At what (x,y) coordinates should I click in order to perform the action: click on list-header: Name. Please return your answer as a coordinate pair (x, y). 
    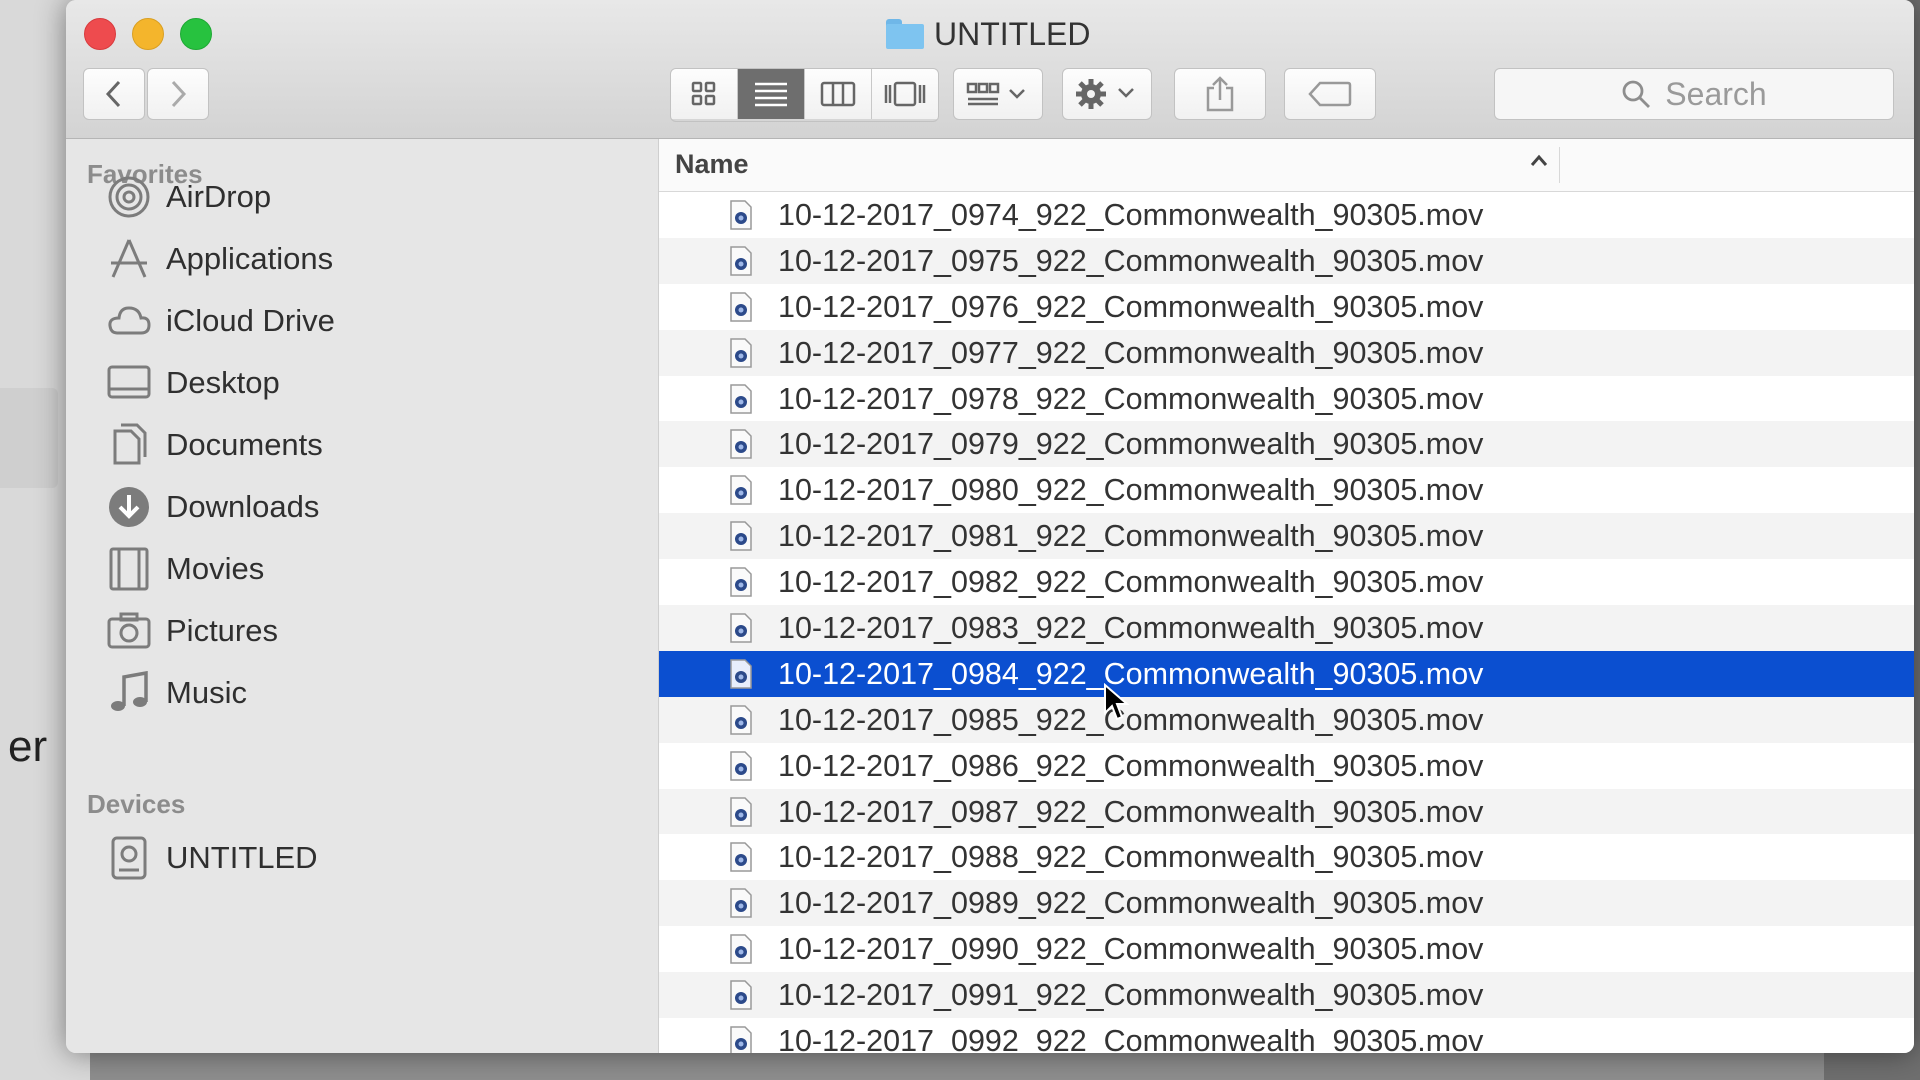
    Looking at the image, I should click on (1286, 165).